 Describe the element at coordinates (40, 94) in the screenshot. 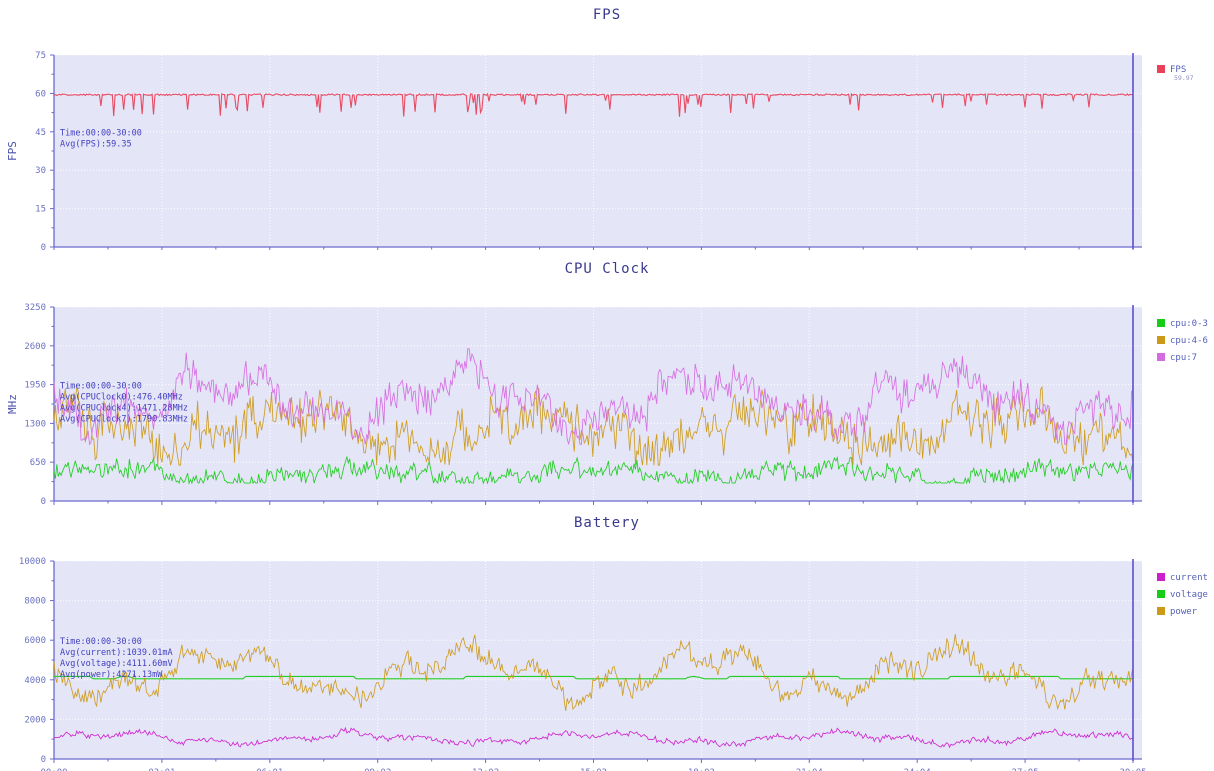

I see `y-tick-label: 60` at that location.